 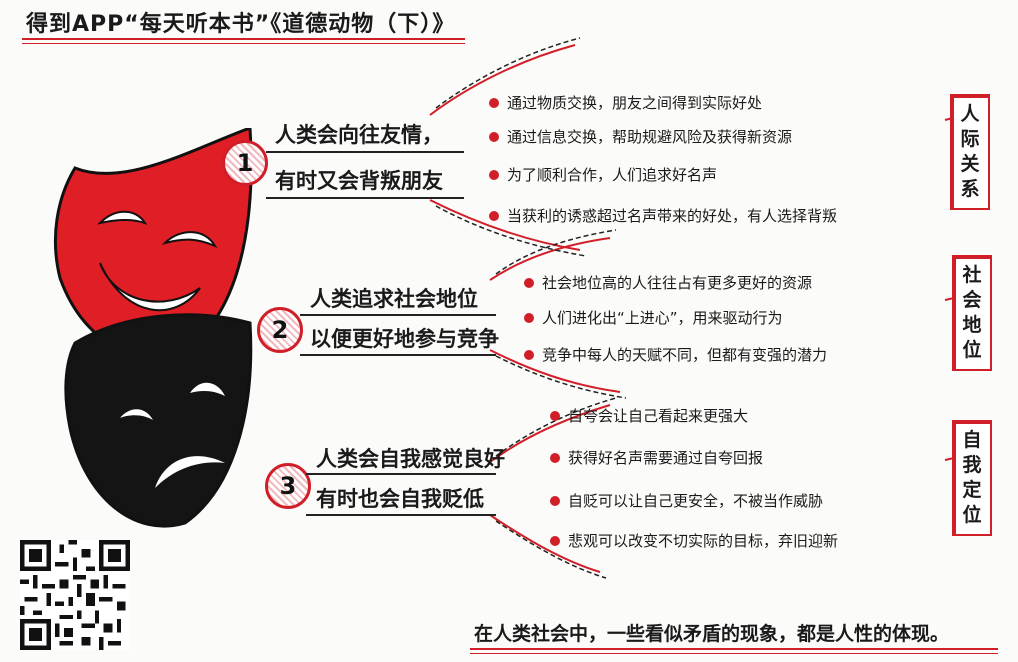 What do you see at coordinates (649, 415) in the screenshot?
I see `section-3-bullet: 自夸会让自己看起来更强大` at bounding box center [649, 415].